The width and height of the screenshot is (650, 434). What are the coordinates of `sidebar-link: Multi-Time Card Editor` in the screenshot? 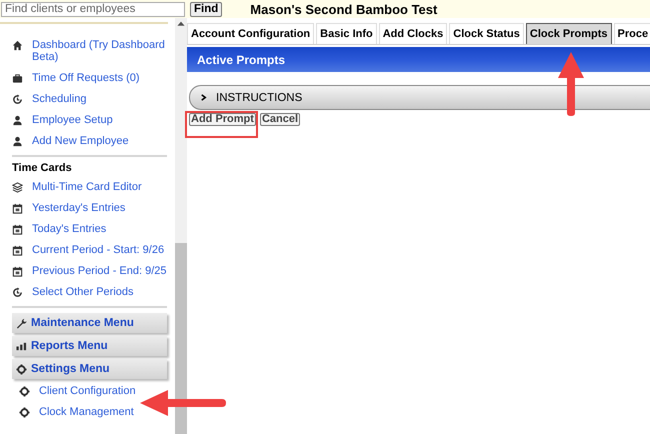 It's located at (93, 188).